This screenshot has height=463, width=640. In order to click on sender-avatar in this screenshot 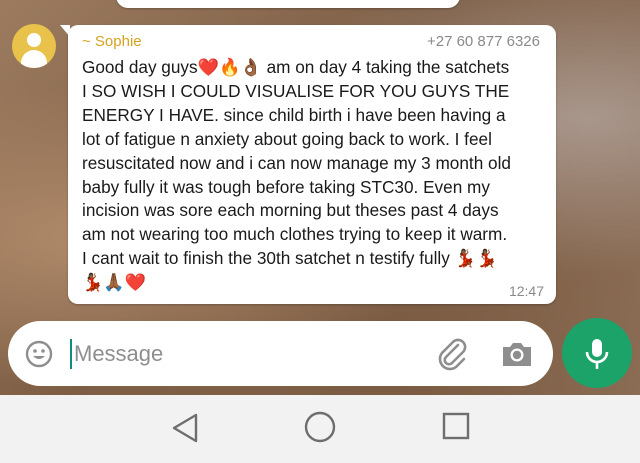, I will do `click(34, 46)`.